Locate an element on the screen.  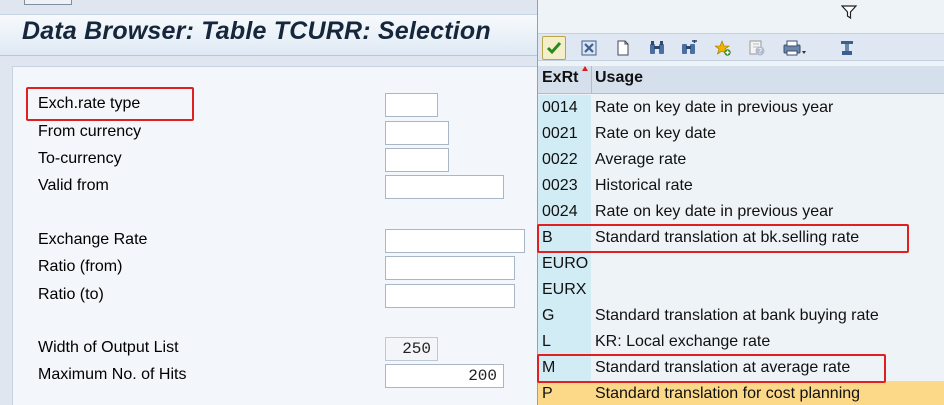
window-tab is located at coordinates (48, 2).